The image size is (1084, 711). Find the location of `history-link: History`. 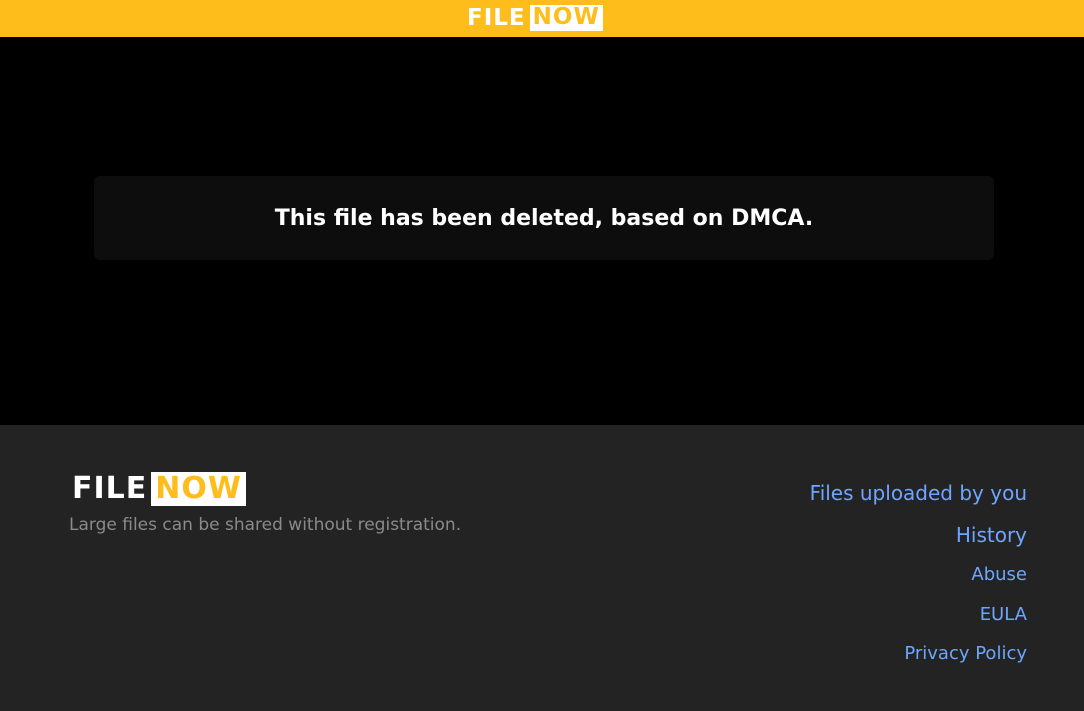

history-link: History is located at coordinates (991, 535).